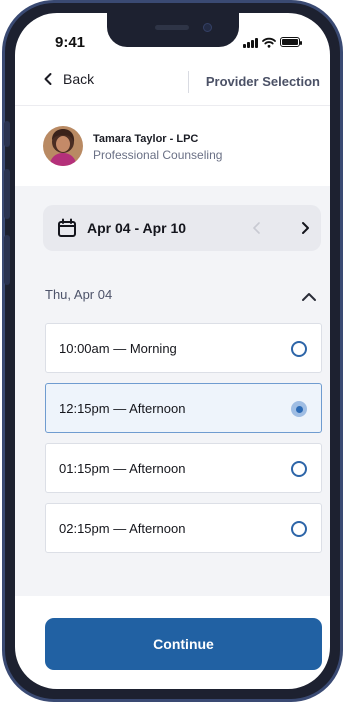 The height and width of the screenshot is (702, 345). I want to click on volume-down-button, so click(7, 260).